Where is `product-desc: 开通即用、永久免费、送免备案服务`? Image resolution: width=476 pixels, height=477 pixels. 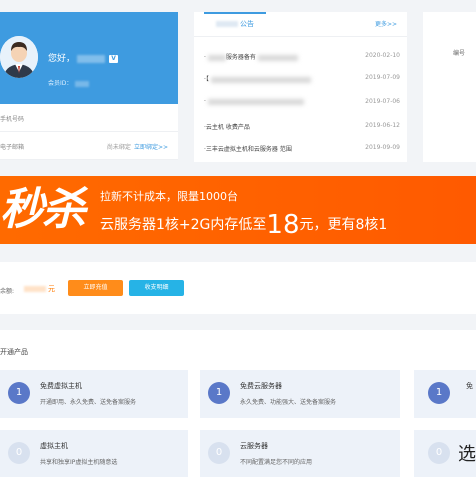 product-desc: 开通即用、永久免费、送免备案服务 is located at coordinates (88, 402).